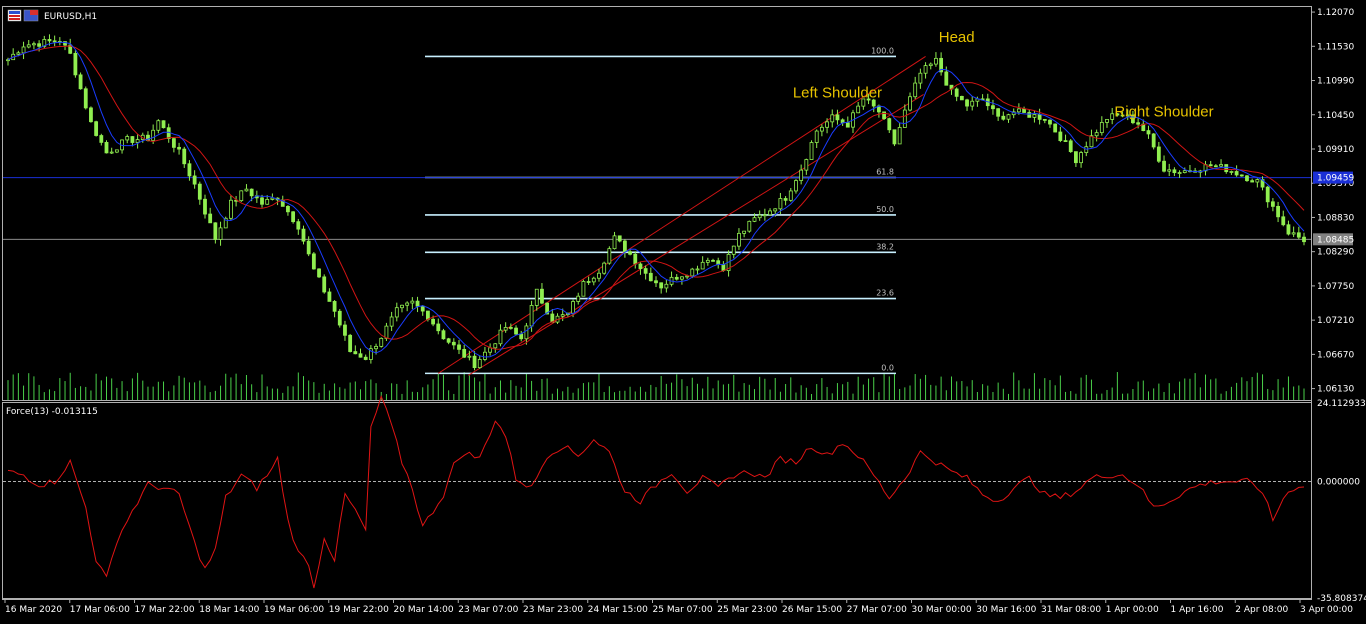  I want to click on price-tick-label: 1.06670, so click(1335, 355).